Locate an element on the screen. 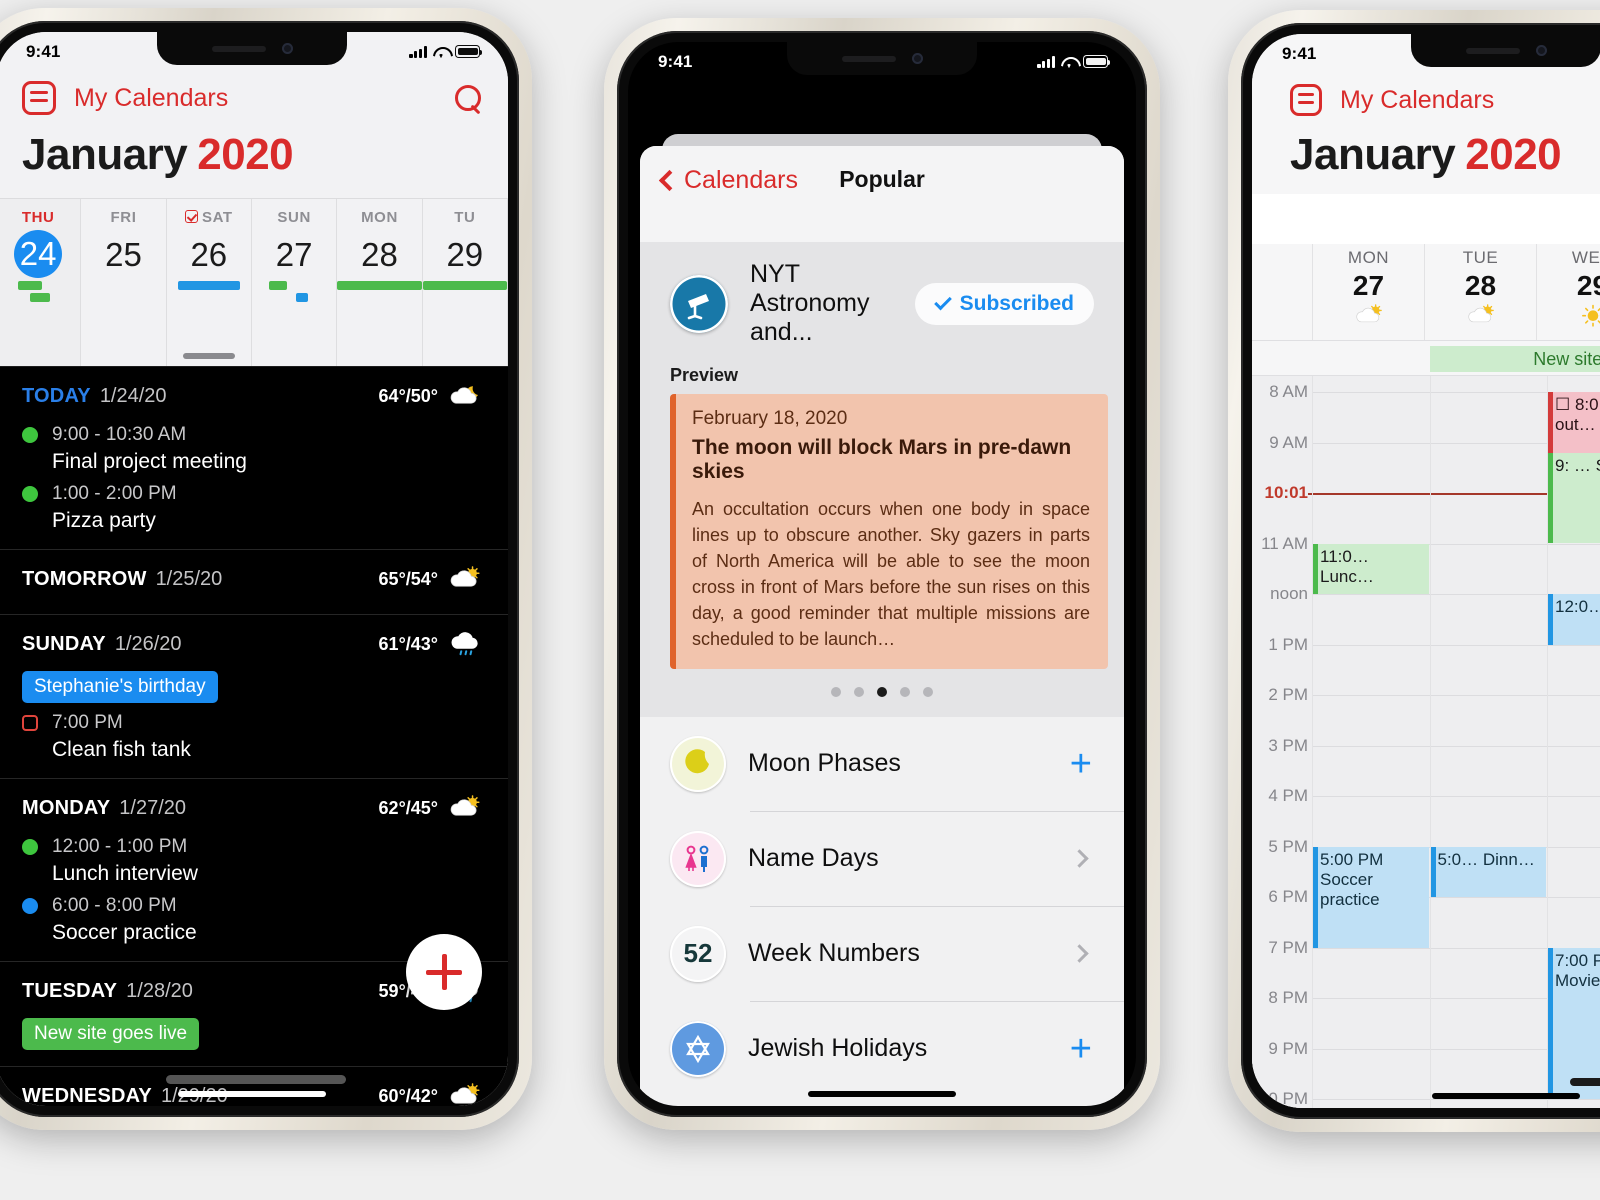 Image resolution: width=1600 pixels, height=1200 pixels. timeline-event: 9: … S u sa is located at coordinates (1574, 498).